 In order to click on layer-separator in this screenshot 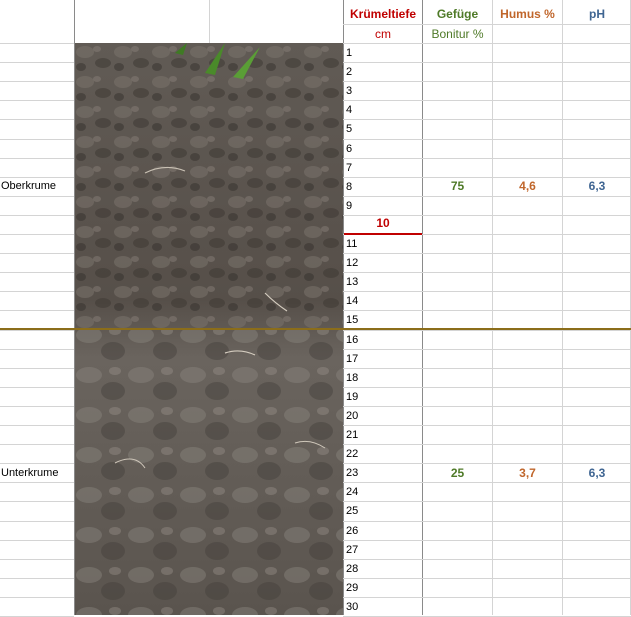, I will do `click(315, 329)`.